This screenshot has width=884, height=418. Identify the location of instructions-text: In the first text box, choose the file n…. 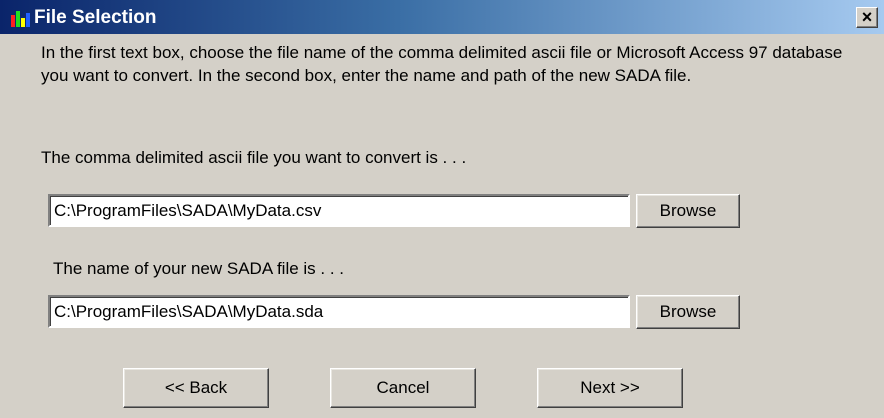
(442, 64).